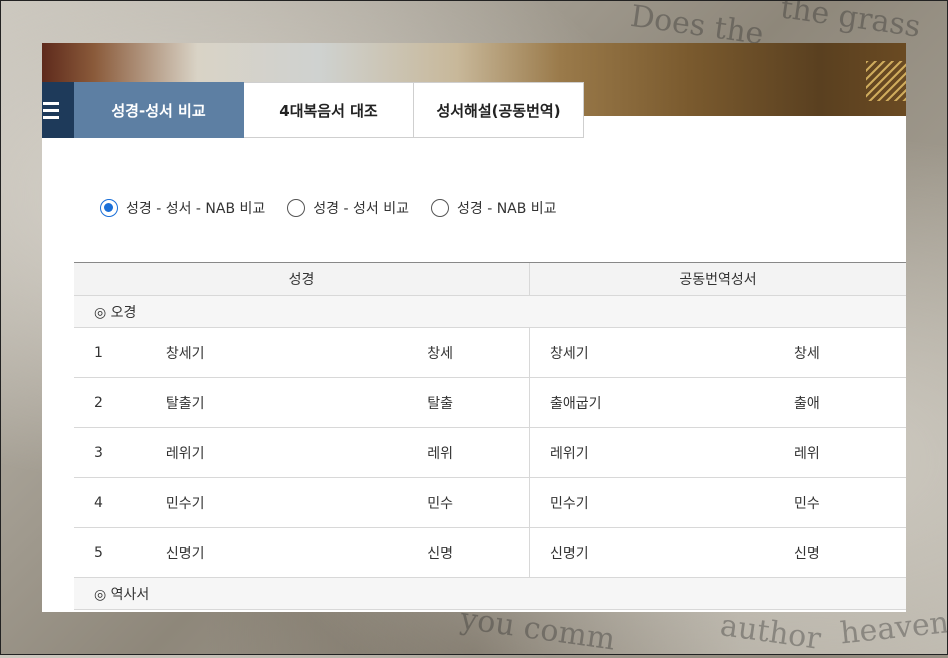 Image resolution: width=948 pixels, height=658 pixels. What do you see at coordinates (807, 553) in the screenshot?
I see `translation-book-abbr: 신명` at bounding box center [807, 553].